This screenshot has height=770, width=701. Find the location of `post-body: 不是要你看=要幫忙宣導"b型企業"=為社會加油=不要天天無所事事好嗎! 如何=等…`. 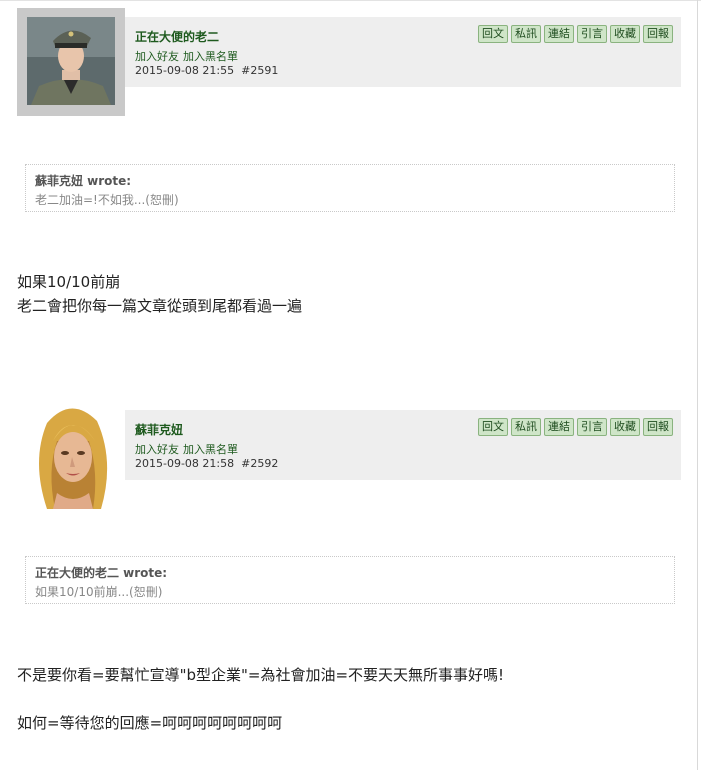

post-body: 不是要你看=要幫忙宣導"b型企業"=為社會加油=不要天天無所事事好嗎! 如何=等… is located at coordinates (260, 699).